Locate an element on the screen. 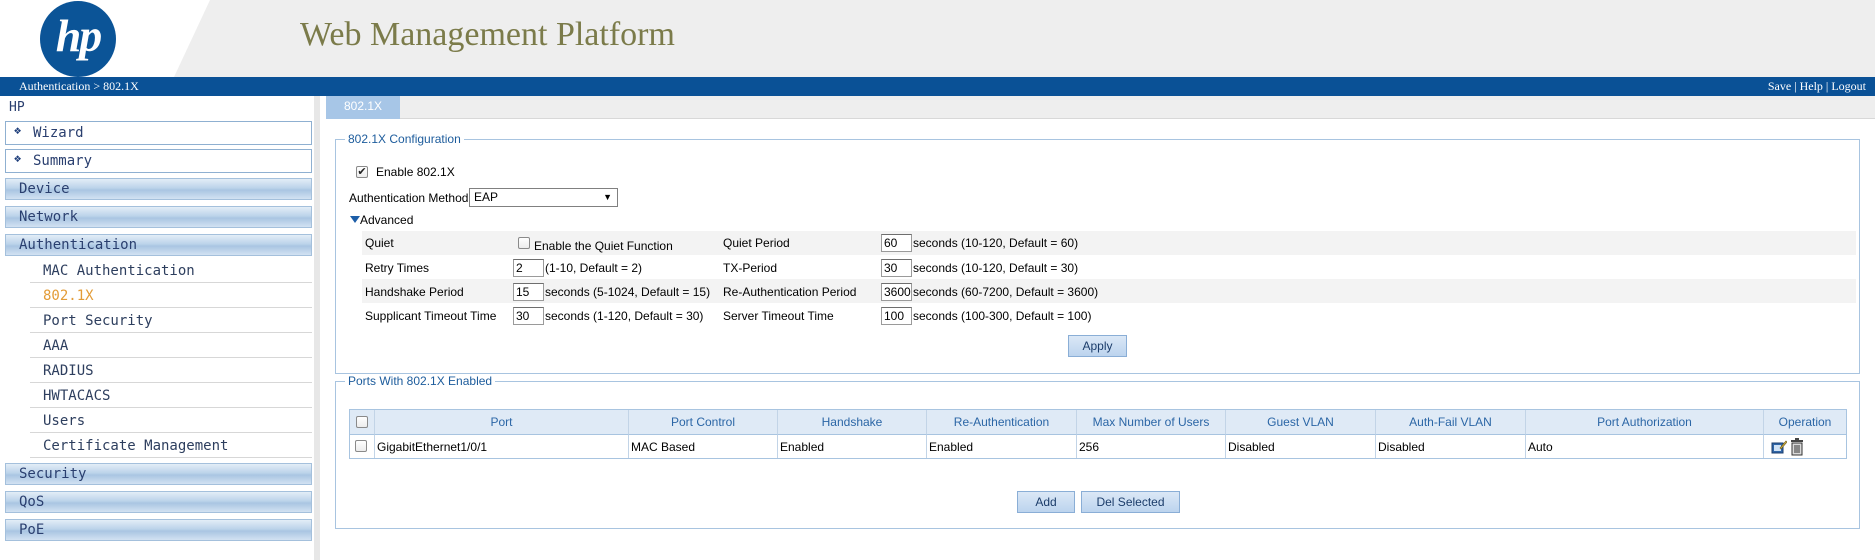 The width and height of the screenshot is (1875, 560). handshake-period-label: Handshake Period is located at coordinates (414, 292).